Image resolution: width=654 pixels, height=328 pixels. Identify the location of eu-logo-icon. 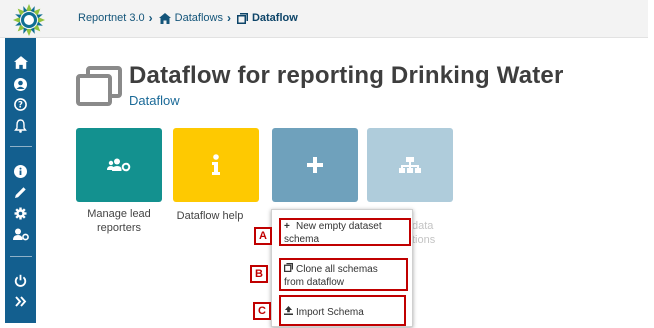
(29, 20).